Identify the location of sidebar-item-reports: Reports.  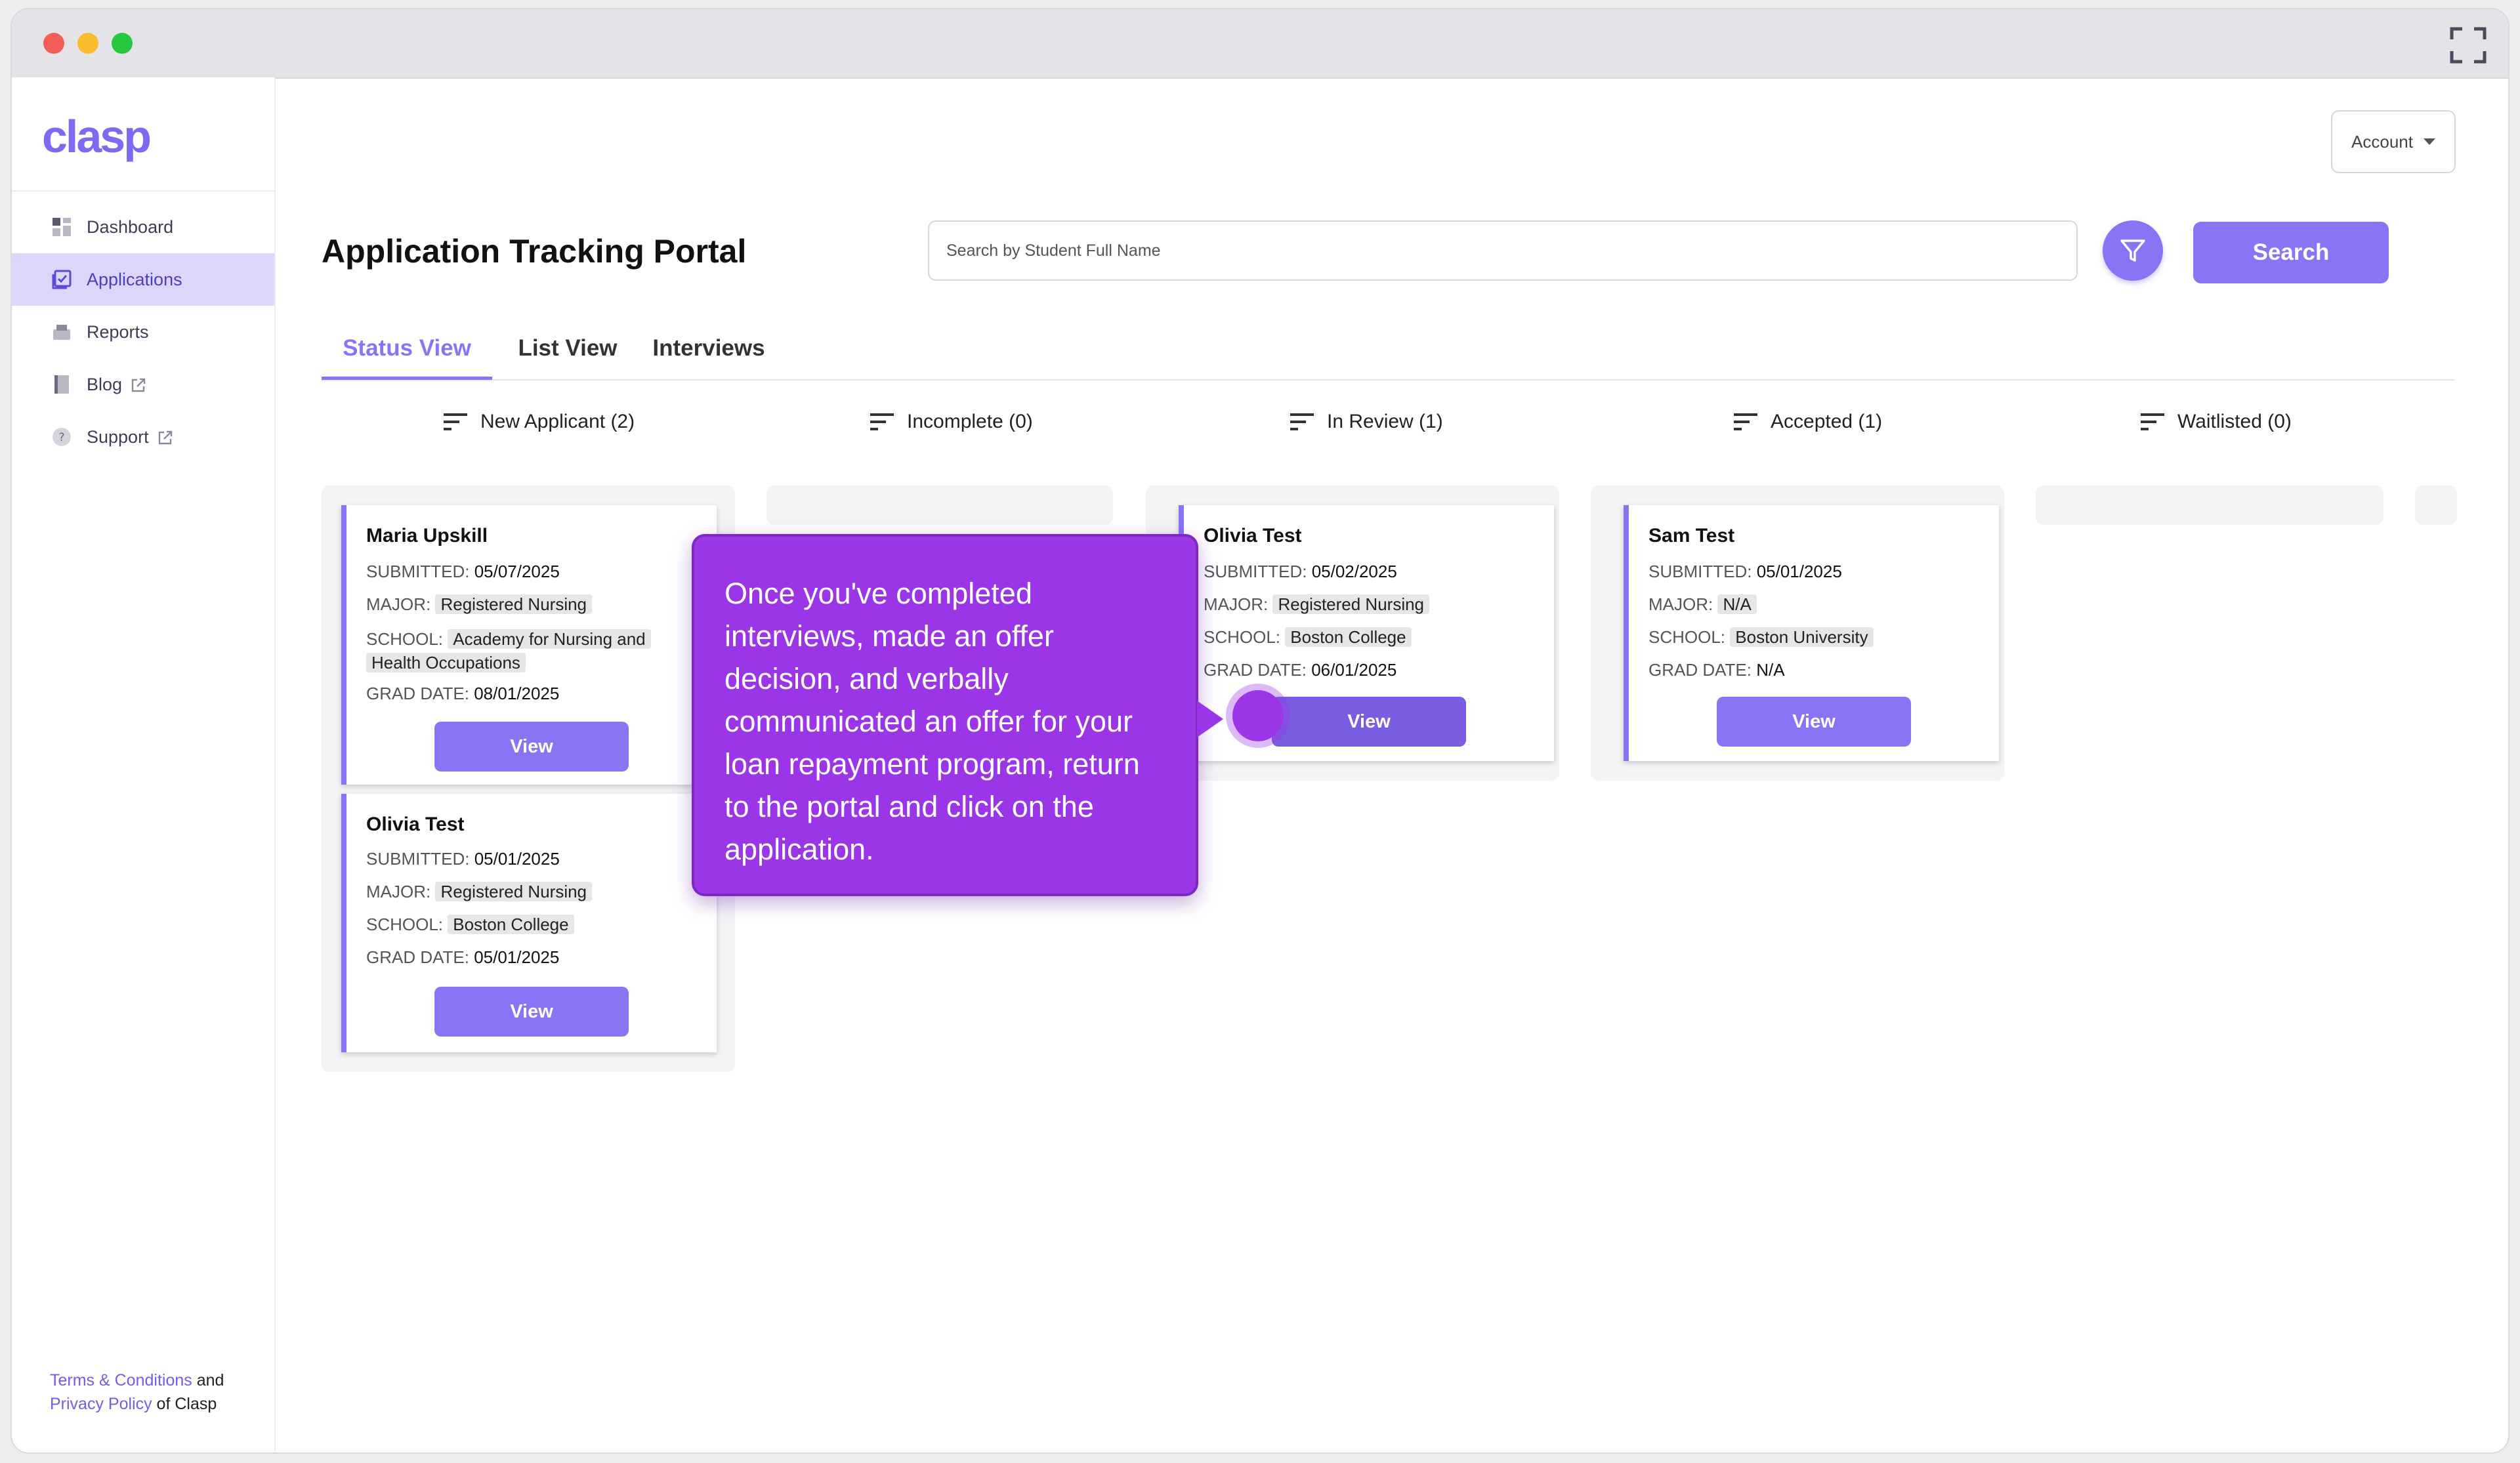
(143, 332).